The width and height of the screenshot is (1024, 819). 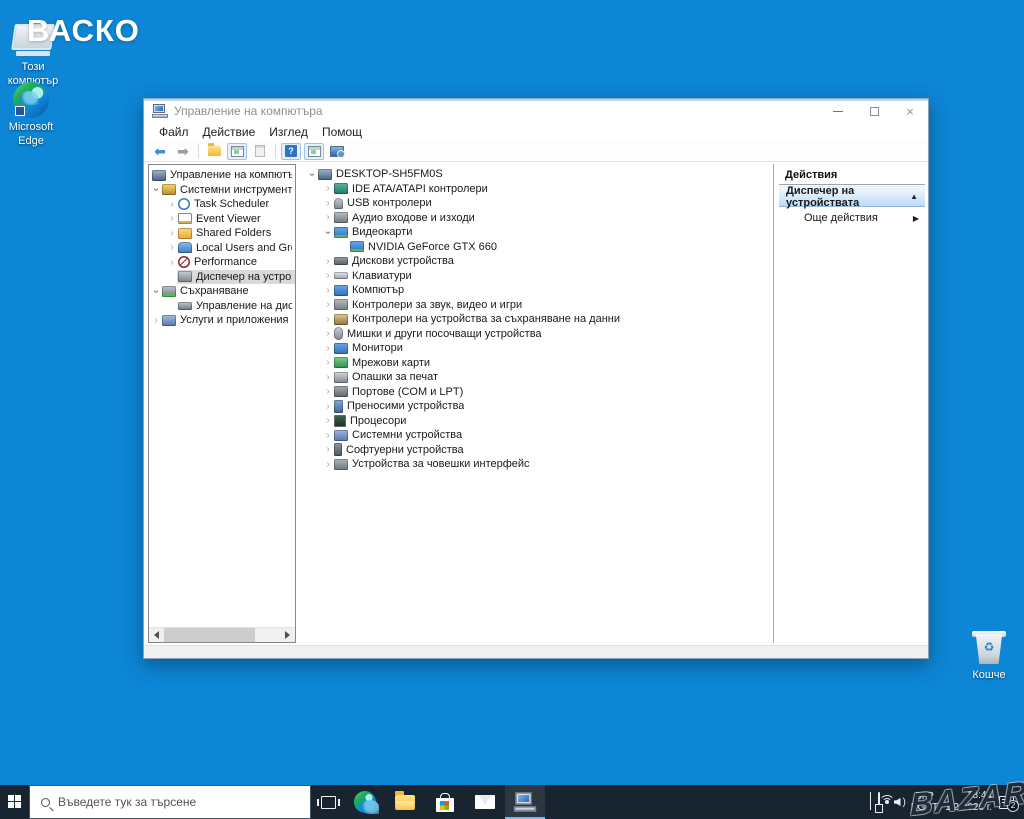 I want to click on taskbar-store-button, so click(x=445, y=802).